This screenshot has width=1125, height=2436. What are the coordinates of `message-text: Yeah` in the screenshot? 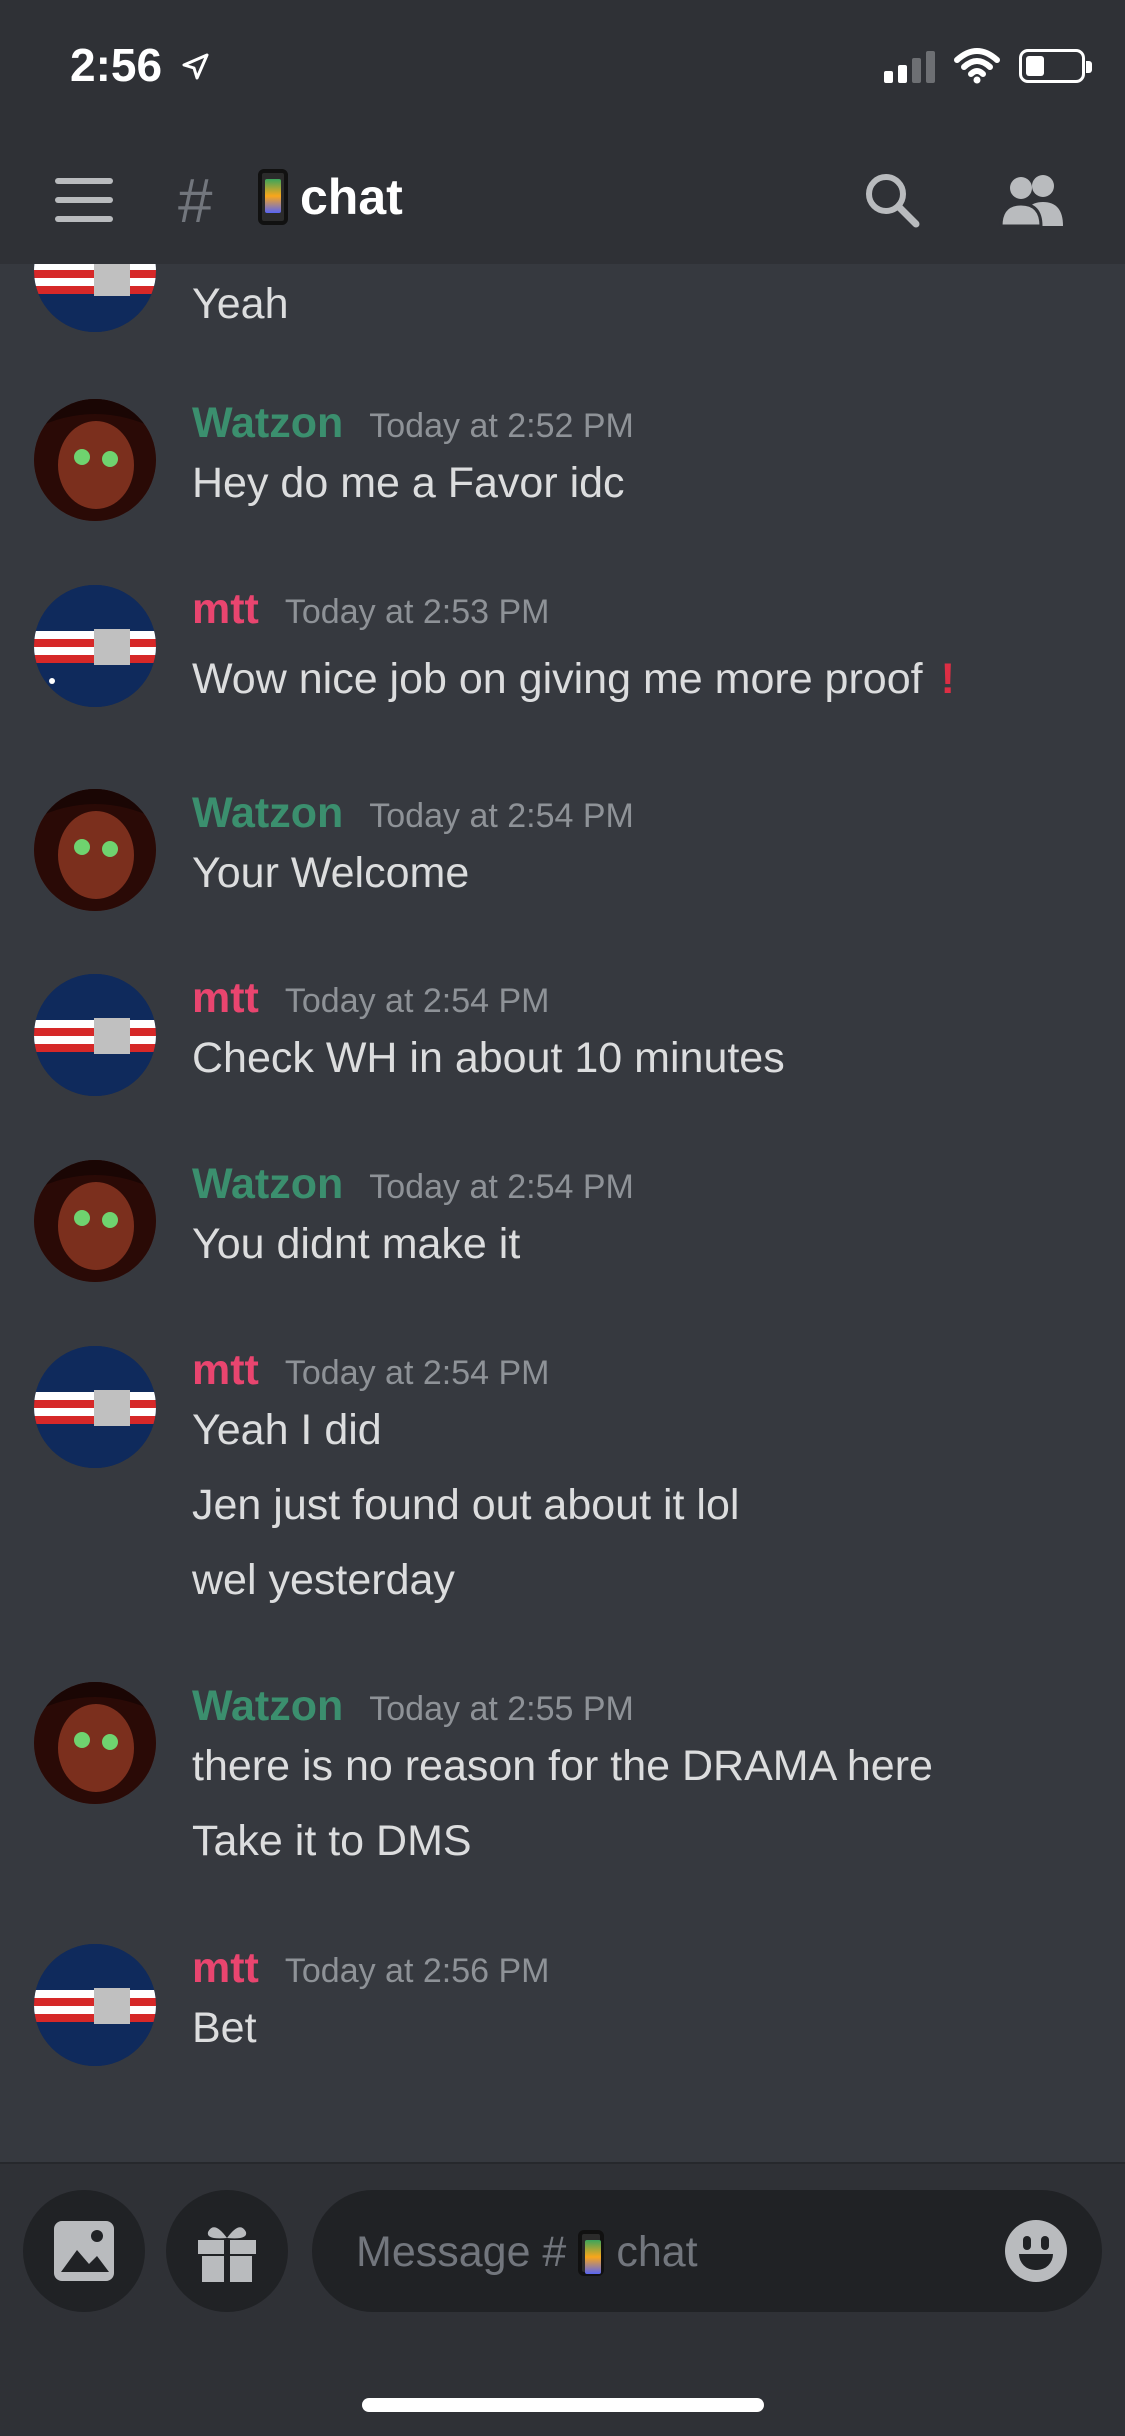 It's located at (240, 304).